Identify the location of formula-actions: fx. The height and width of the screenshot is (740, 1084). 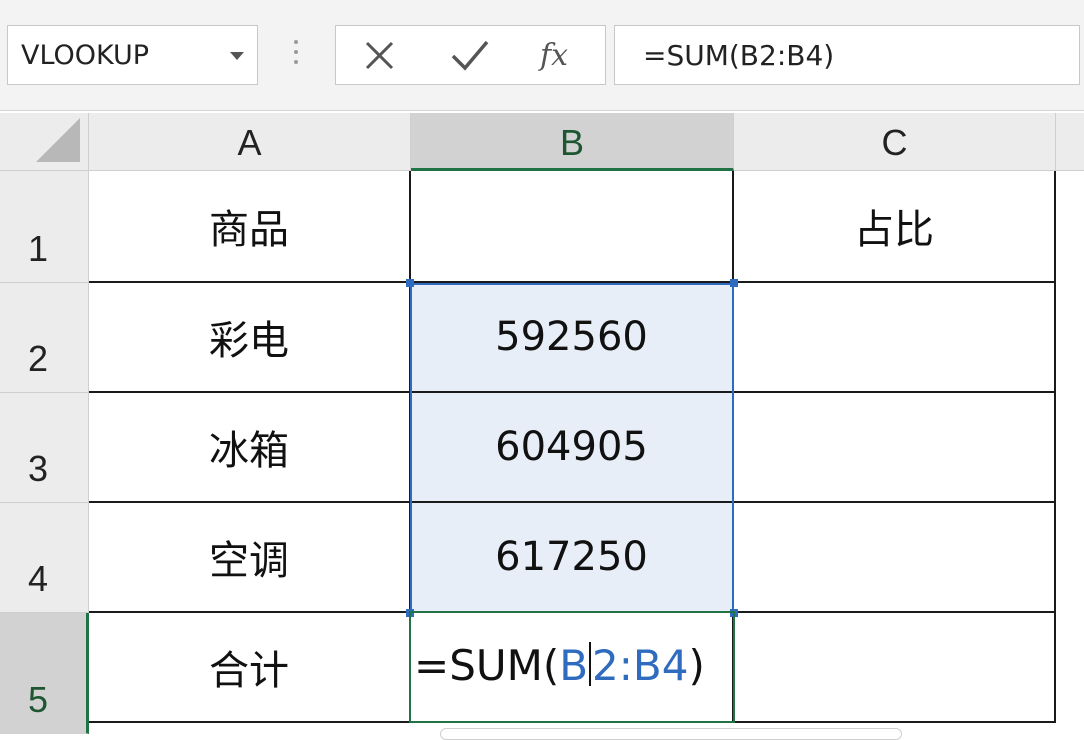
(470, 55).